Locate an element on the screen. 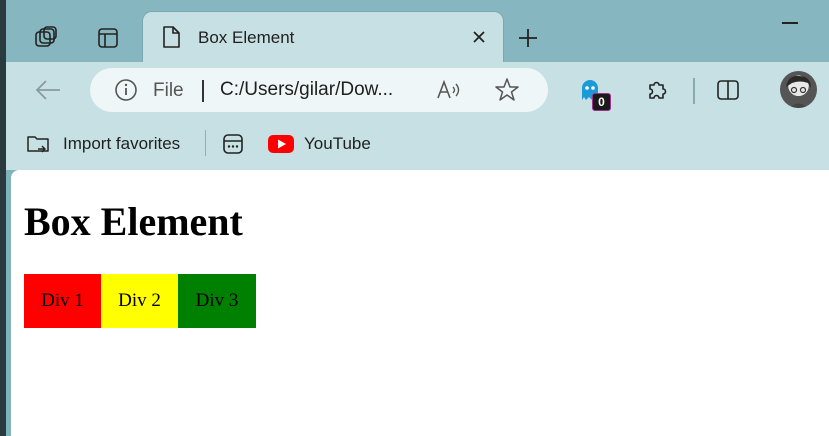 The height and width of the screenshot is (436, 829). close-icon is located at coordinates (479, 37).